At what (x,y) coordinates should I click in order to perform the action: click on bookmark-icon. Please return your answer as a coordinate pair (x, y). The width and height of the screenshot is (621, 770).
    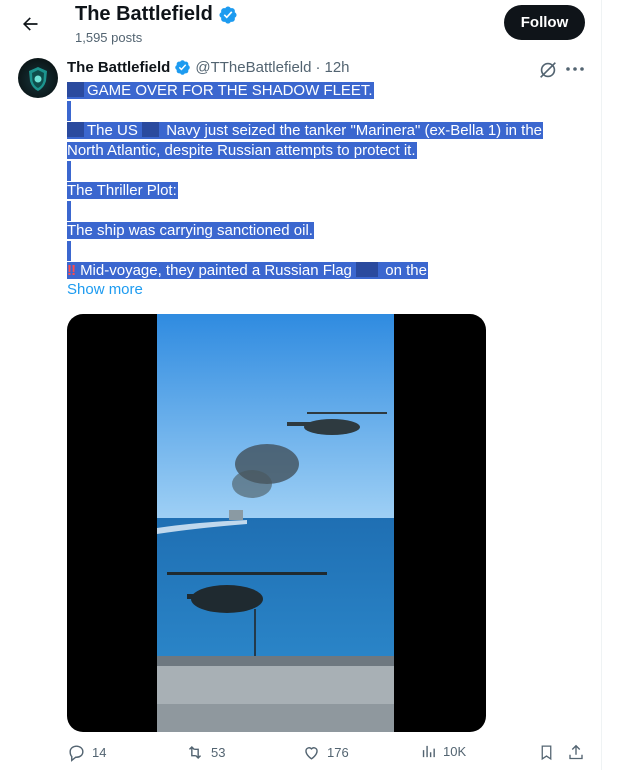
    Looking at the image, I should click on (546, 753).